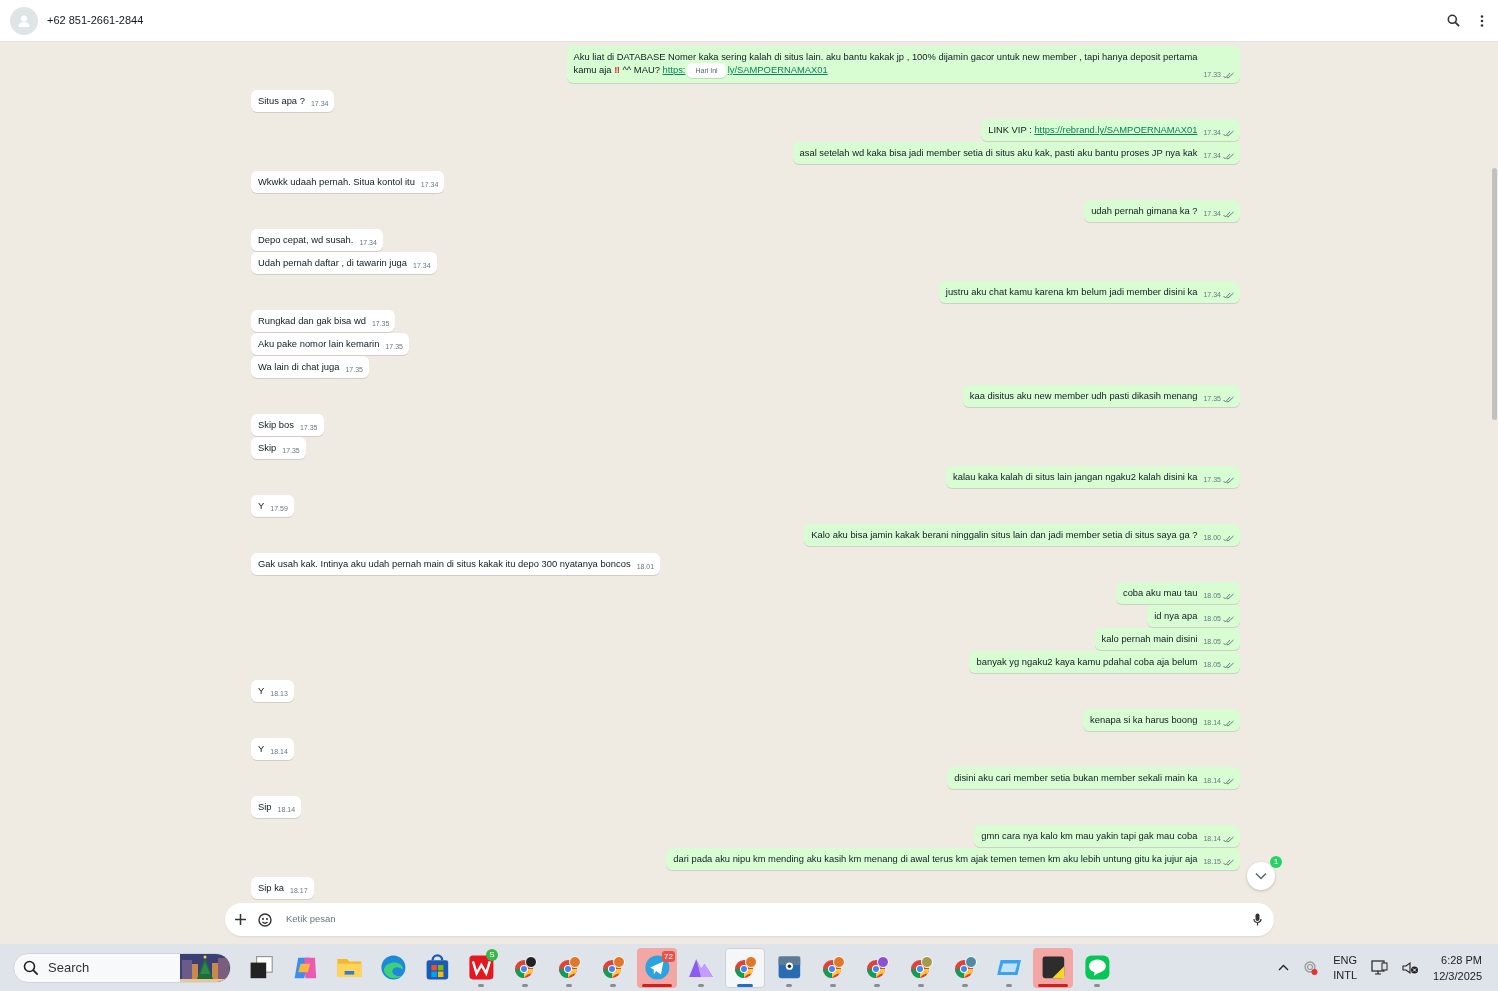 This screenshot has height=991, width=1498. What do you see at coordinates (1144, 211) in the screenshot?
I see `message-text: udah pernah gimana ka ?` at bounding box center [1144, 211].